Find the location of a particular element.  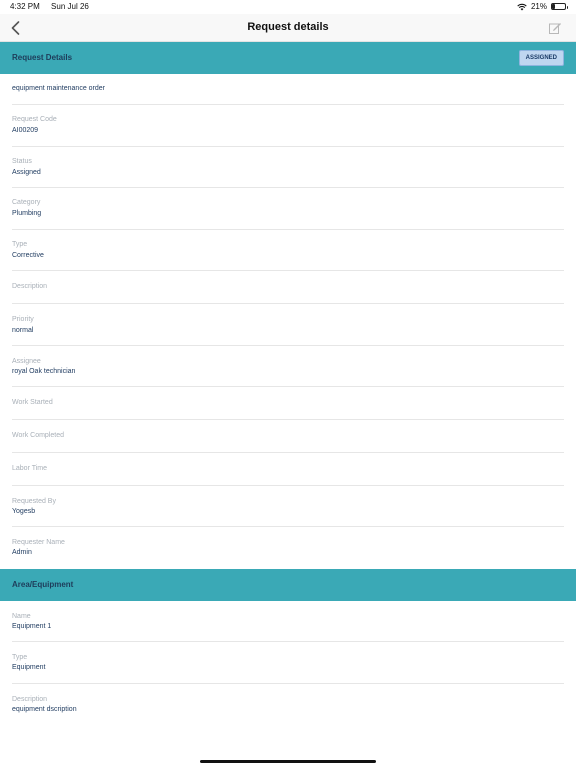

request-name-value: equipment maintenance order is located at coordinates (59, 88).